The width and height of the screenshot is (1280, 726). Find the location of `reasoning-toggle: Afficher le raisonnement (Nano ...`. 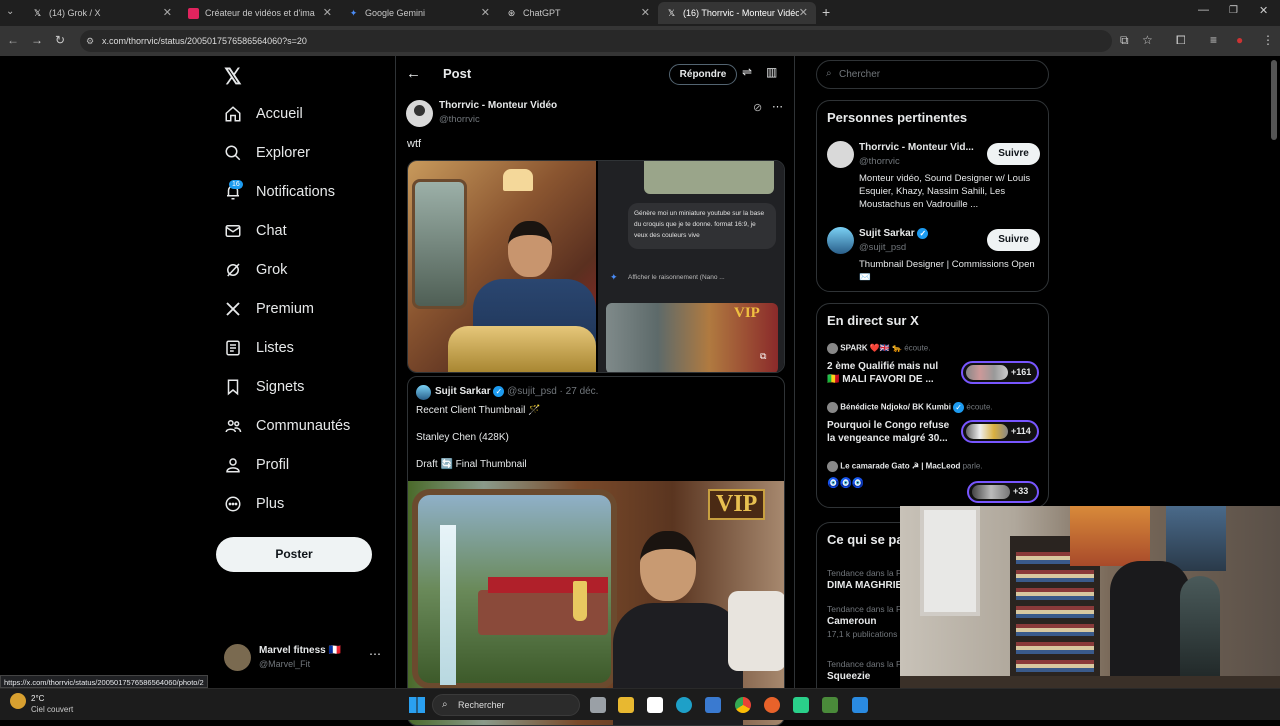

reasoning-toggle: Afficher le raisonnement (Nano ... is located at coordinates (676, 277).